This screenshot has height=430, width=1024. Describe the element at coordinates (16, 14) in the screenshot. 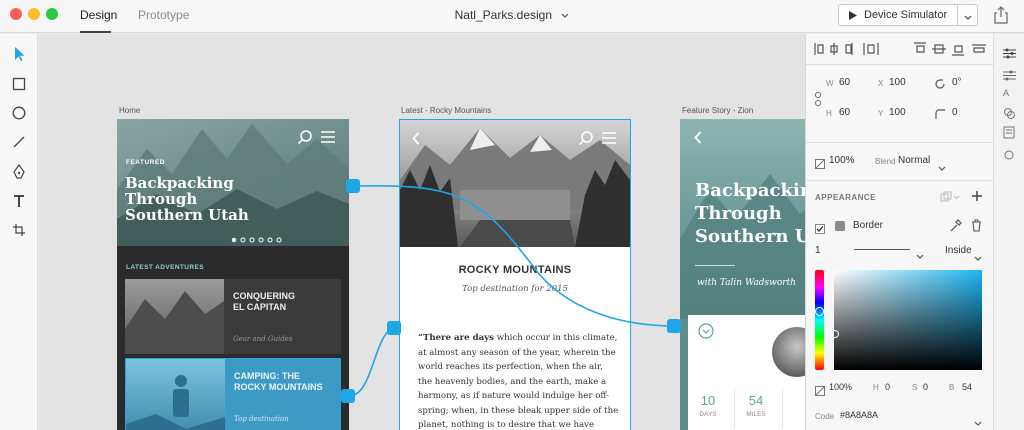

I see `close-window-button` at that location.